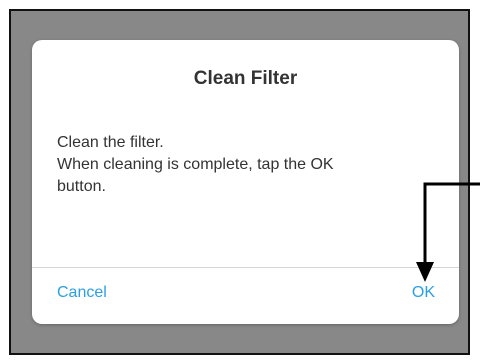 The image size is (480, 363). I want to click on message-line: When cleaning is complete, tap the OK, so click(195, 164).